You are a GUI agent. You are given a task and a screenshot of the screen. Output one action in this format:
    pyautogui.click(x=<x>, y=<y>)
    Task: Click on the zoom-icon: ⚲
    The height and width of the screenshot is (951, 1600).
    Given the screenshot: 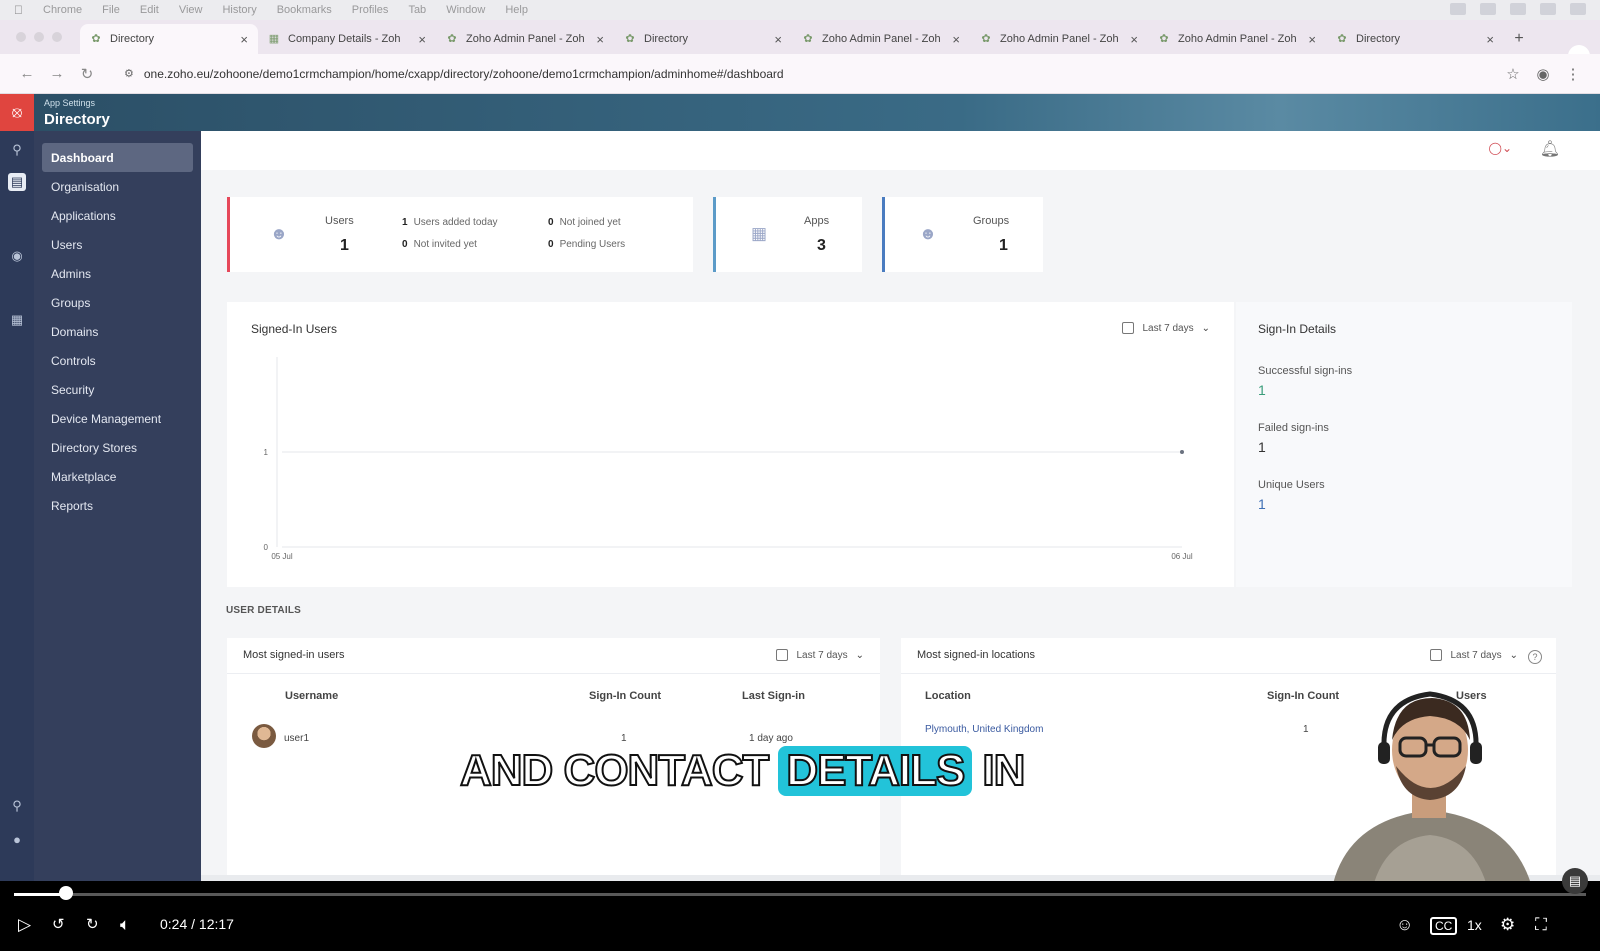 What is the action you would take?
    pyautogui.click(x=17, y=806)
    